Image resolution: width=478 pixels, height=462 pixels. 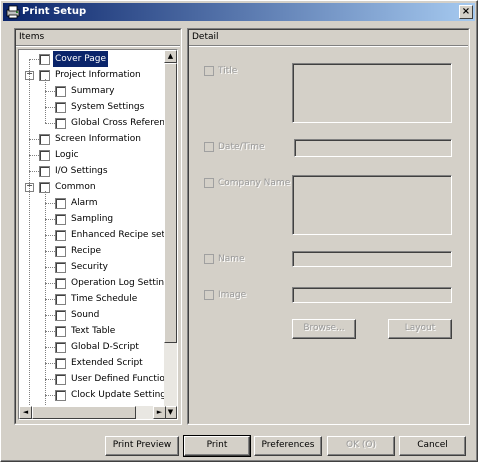 What do you see at coordinates (81, 171) in the screenshot?
I see `tree-item-label: I/O Settings` at bounding box center [81, 171].